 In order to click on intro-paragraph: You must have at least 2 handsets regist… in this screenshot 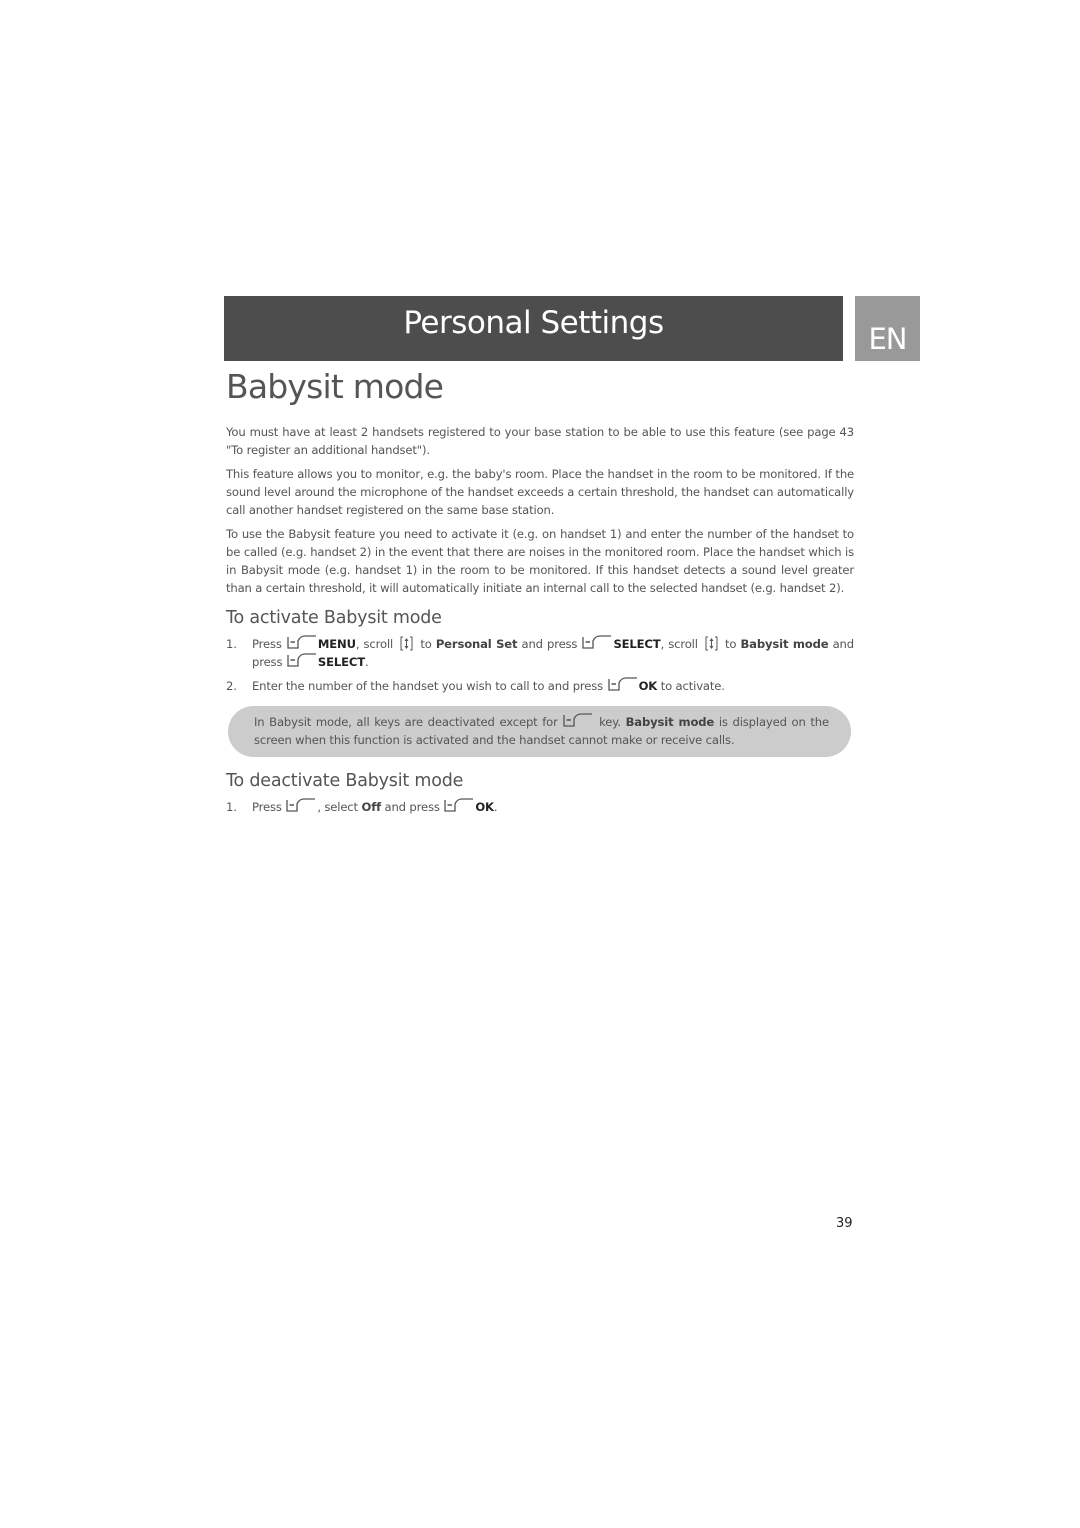, I will do `click(540, 441)`.